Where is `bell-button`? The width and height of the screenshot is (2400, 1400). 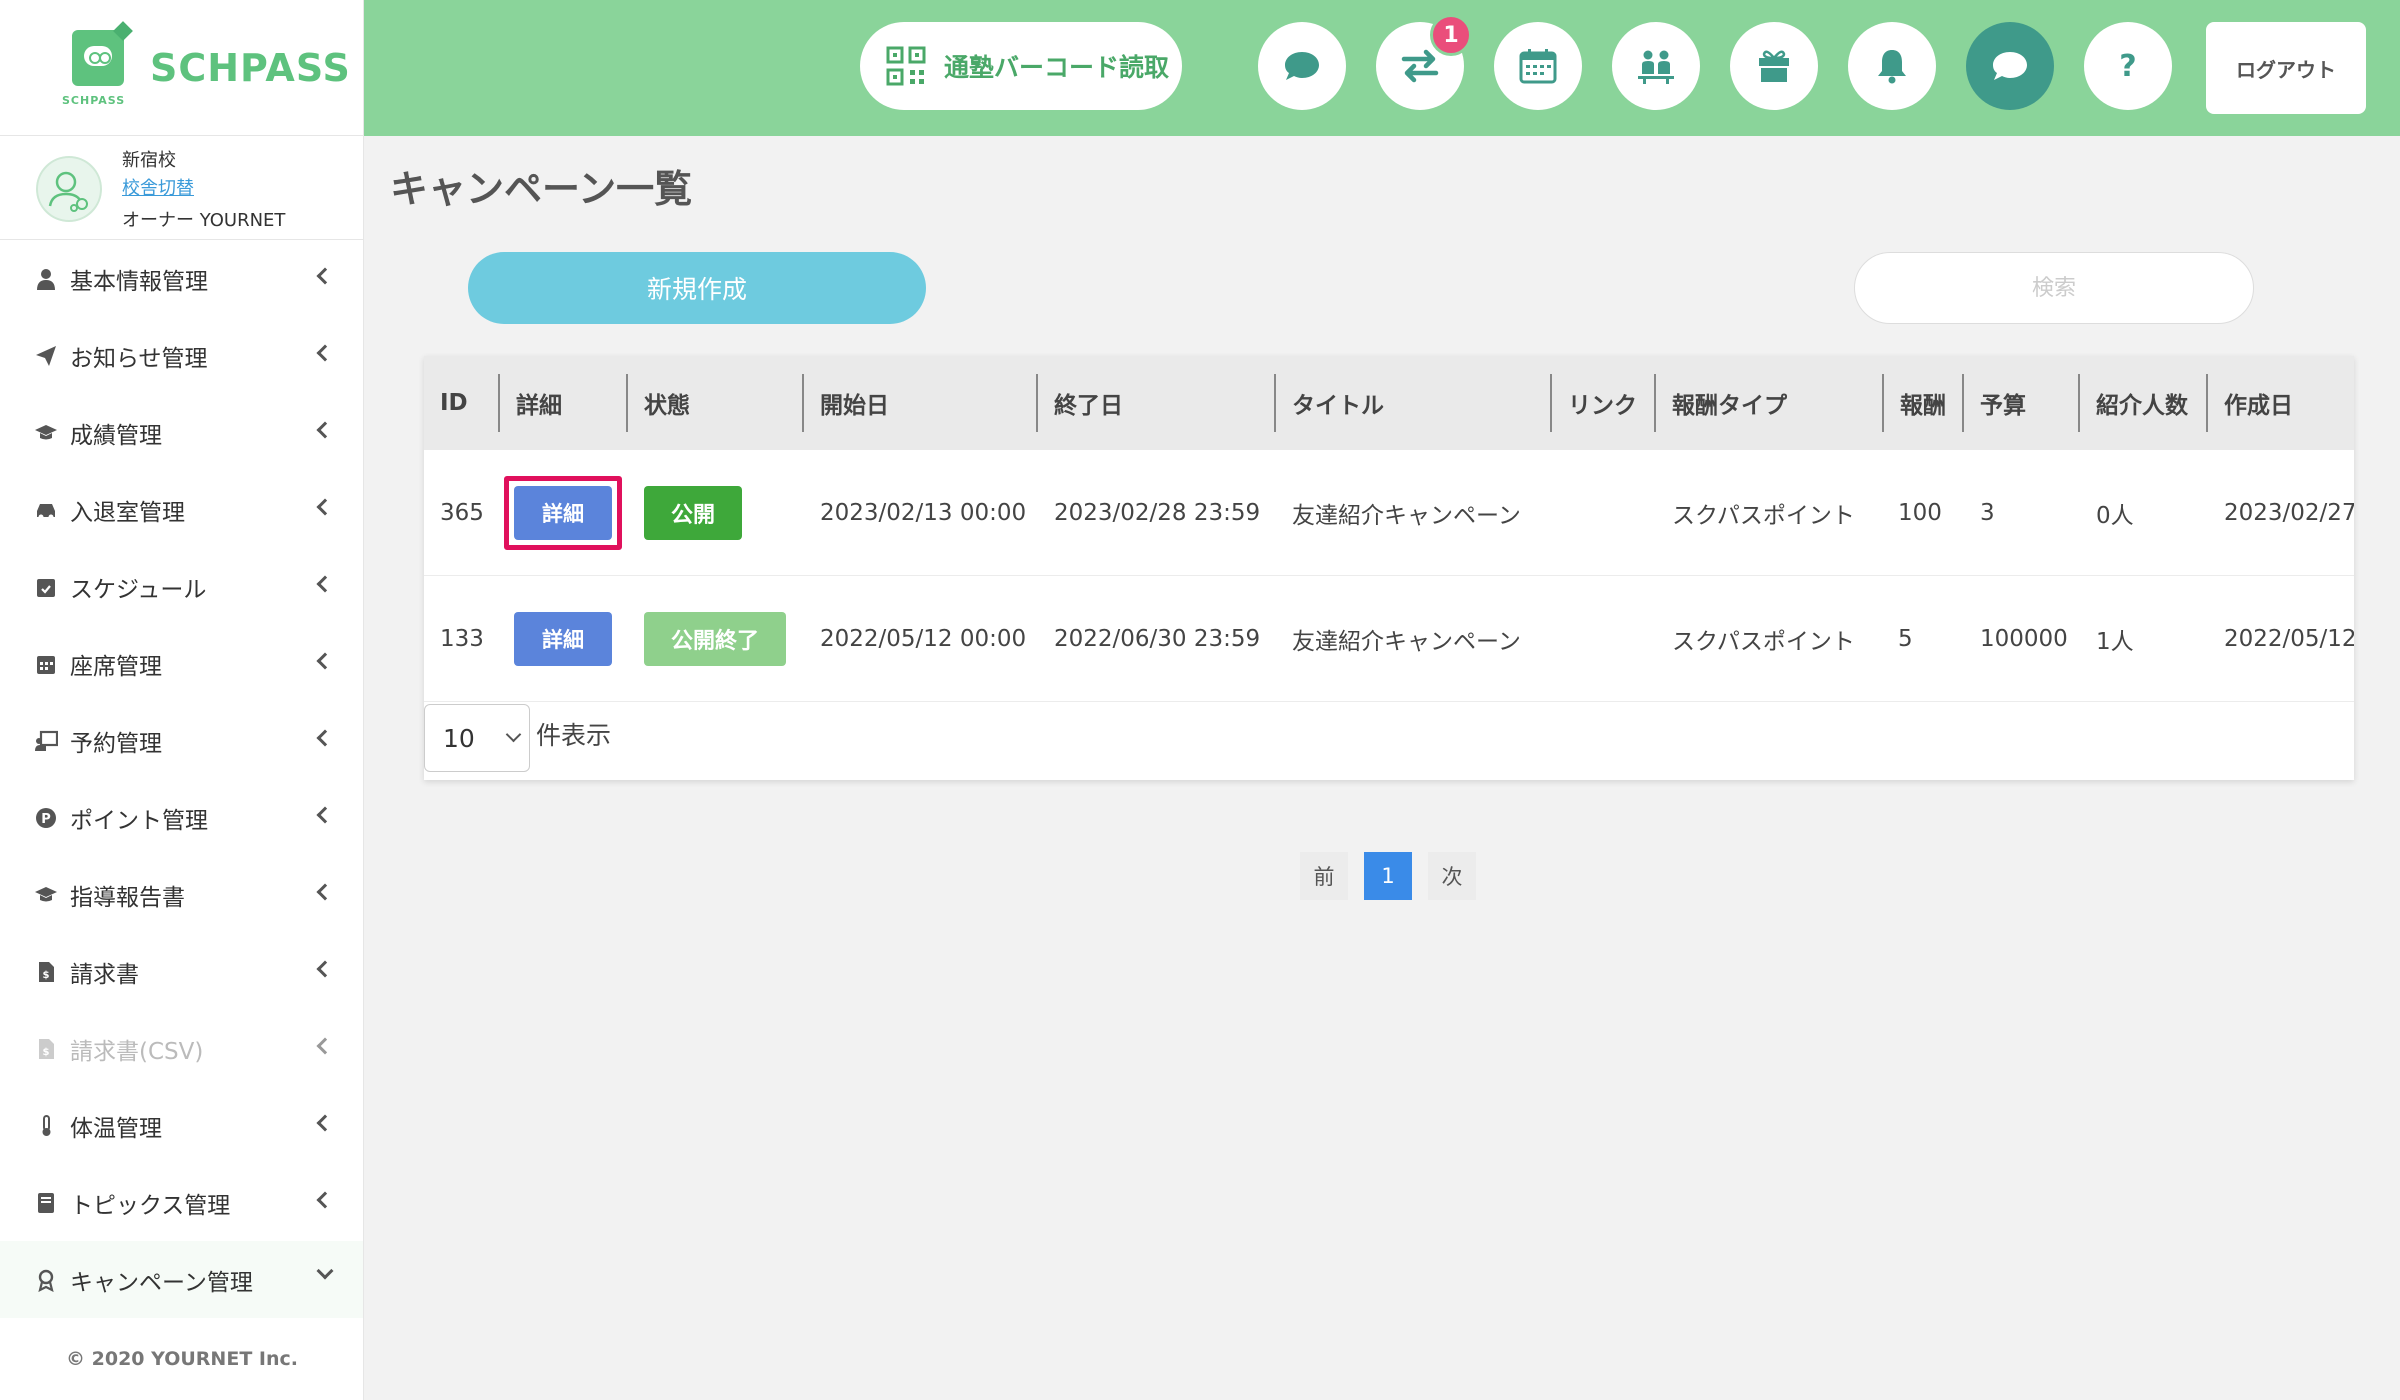
bell-button is located at coordinates (1892, 66).